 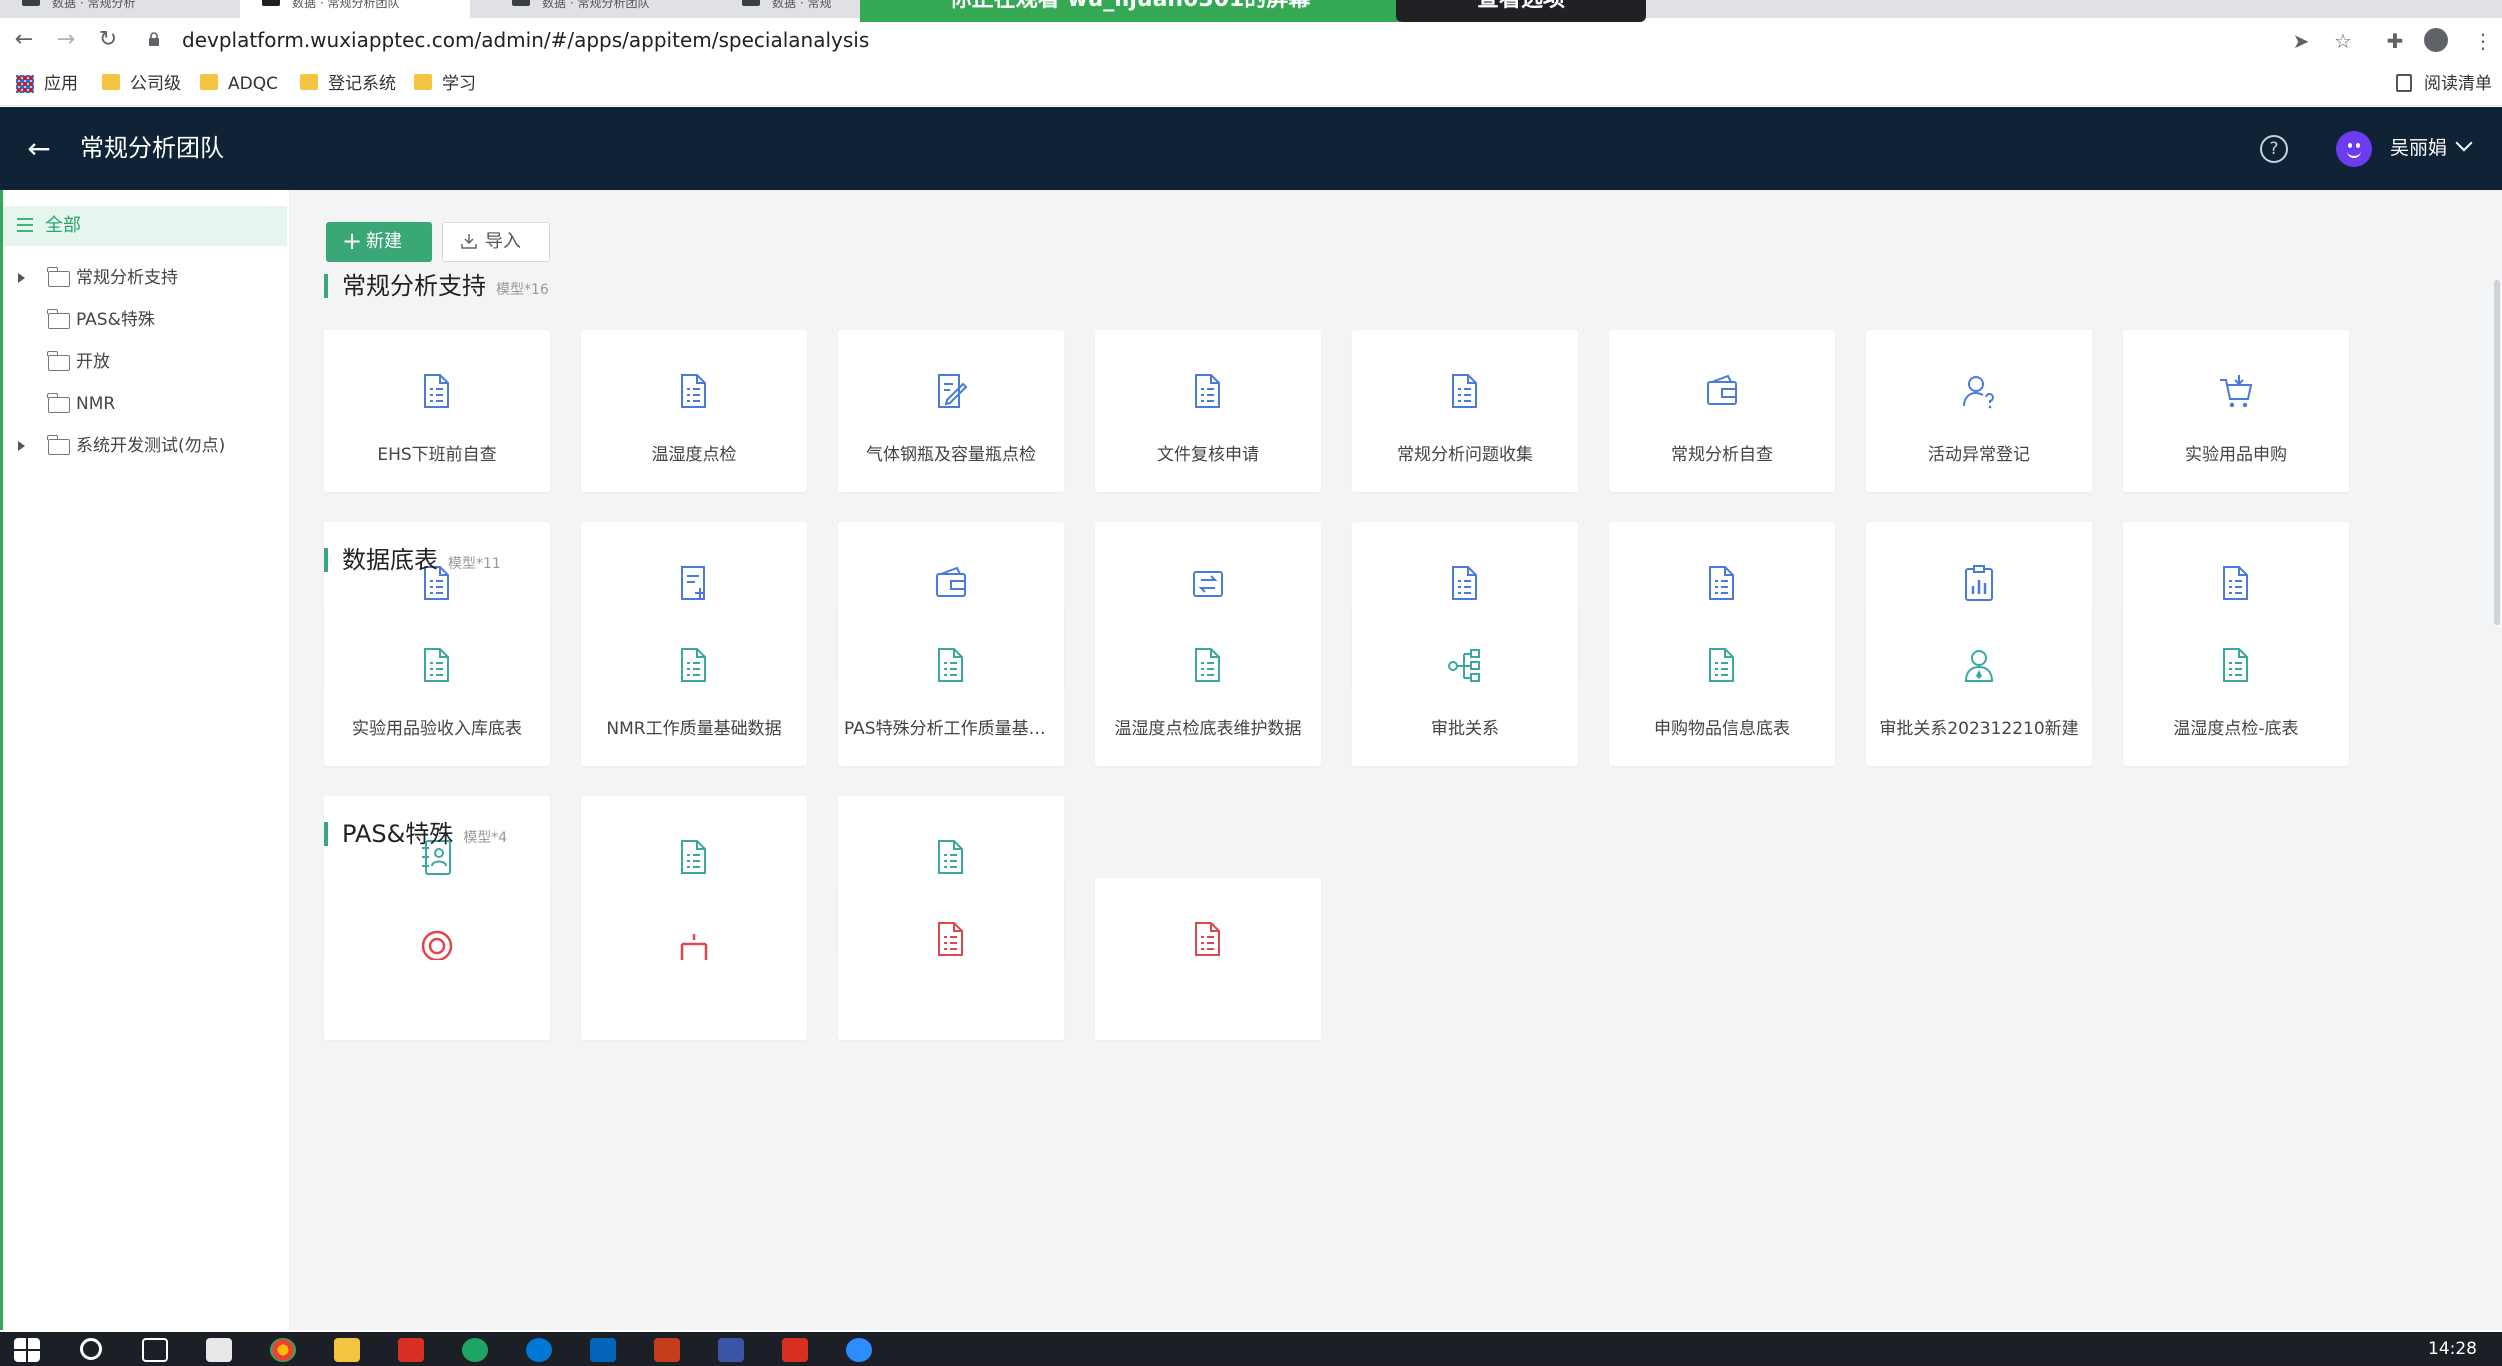 What do you see at coordinates (155, 1350) in the screenshot?
I see `task-view-icon` at bounding box center [155, 1350].